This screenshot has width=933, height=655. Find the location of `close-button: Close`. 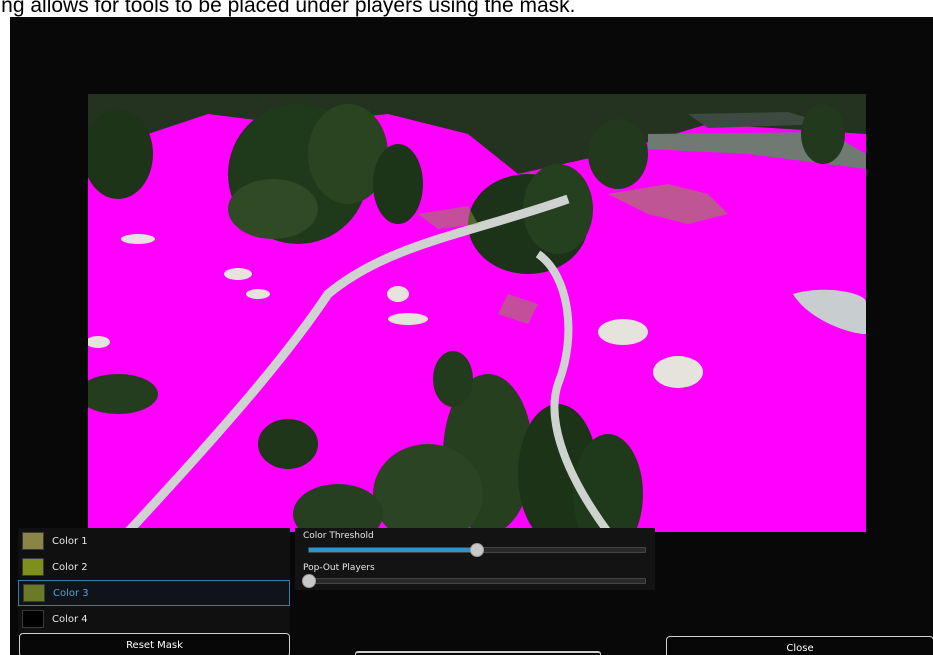

close-button: Close is located at coordinates (799, 645).